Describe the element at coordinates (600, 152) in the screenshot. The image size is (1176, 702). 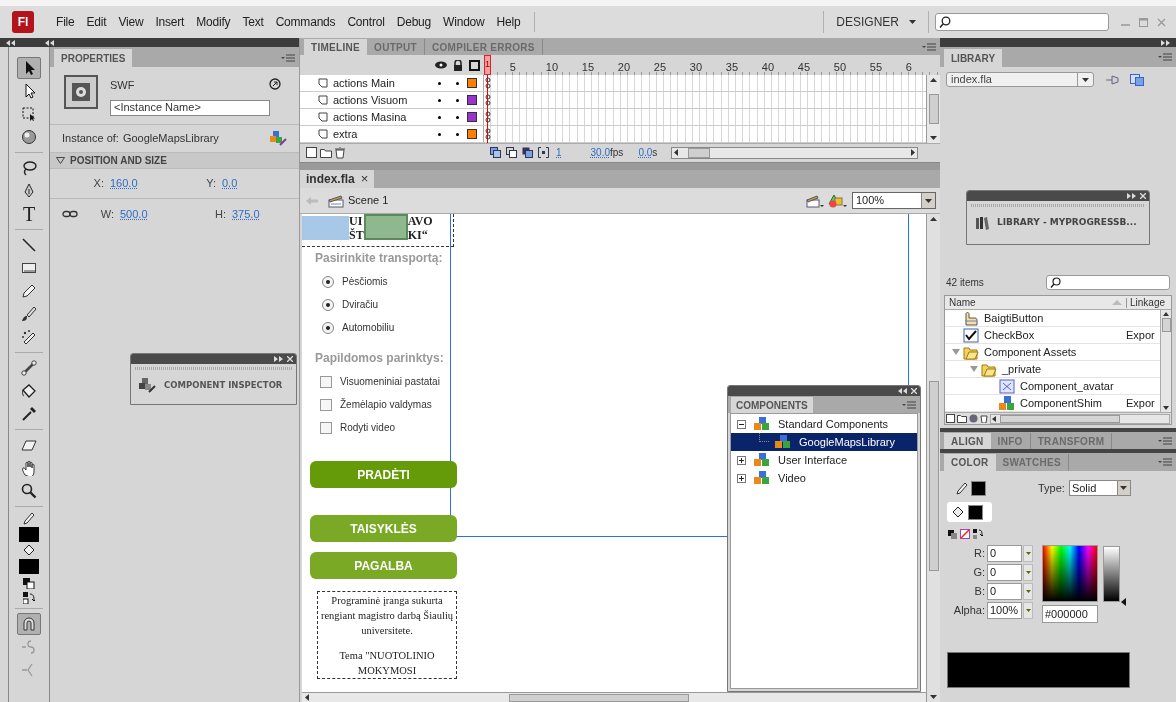
I see `fps-value: 30.0` at that location.